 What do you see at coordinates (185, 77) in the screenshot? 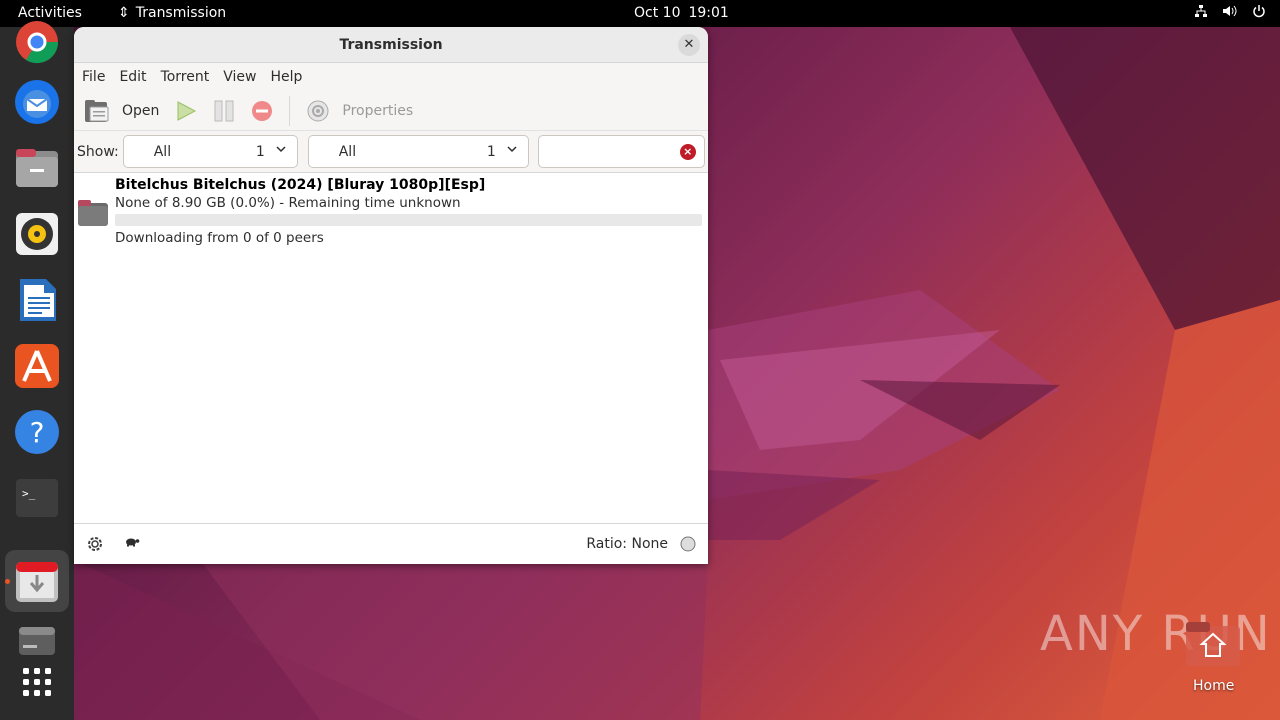
I see `menu-torrent: Torrent` at bounding box center [185, 77].